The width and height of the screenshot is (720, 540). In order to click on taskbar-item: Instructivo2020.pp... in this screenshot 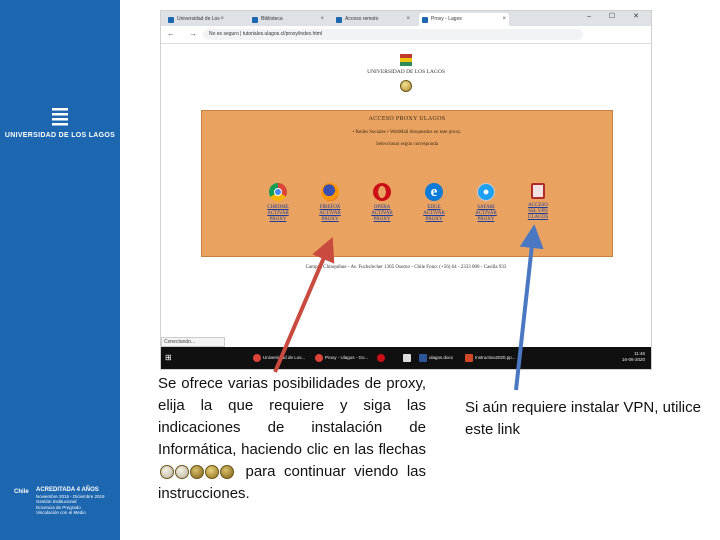, I will do `click(493, 358)`.